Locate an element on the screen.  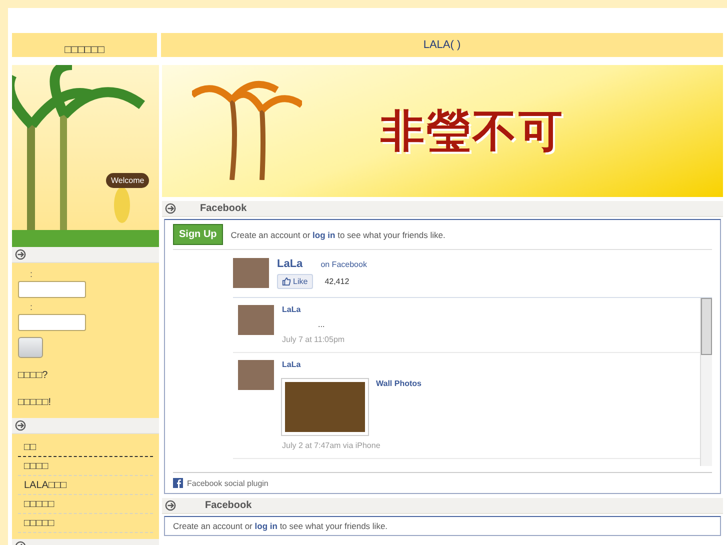
on-facebook-link: on Facebook is located at coordinates (343, 264).